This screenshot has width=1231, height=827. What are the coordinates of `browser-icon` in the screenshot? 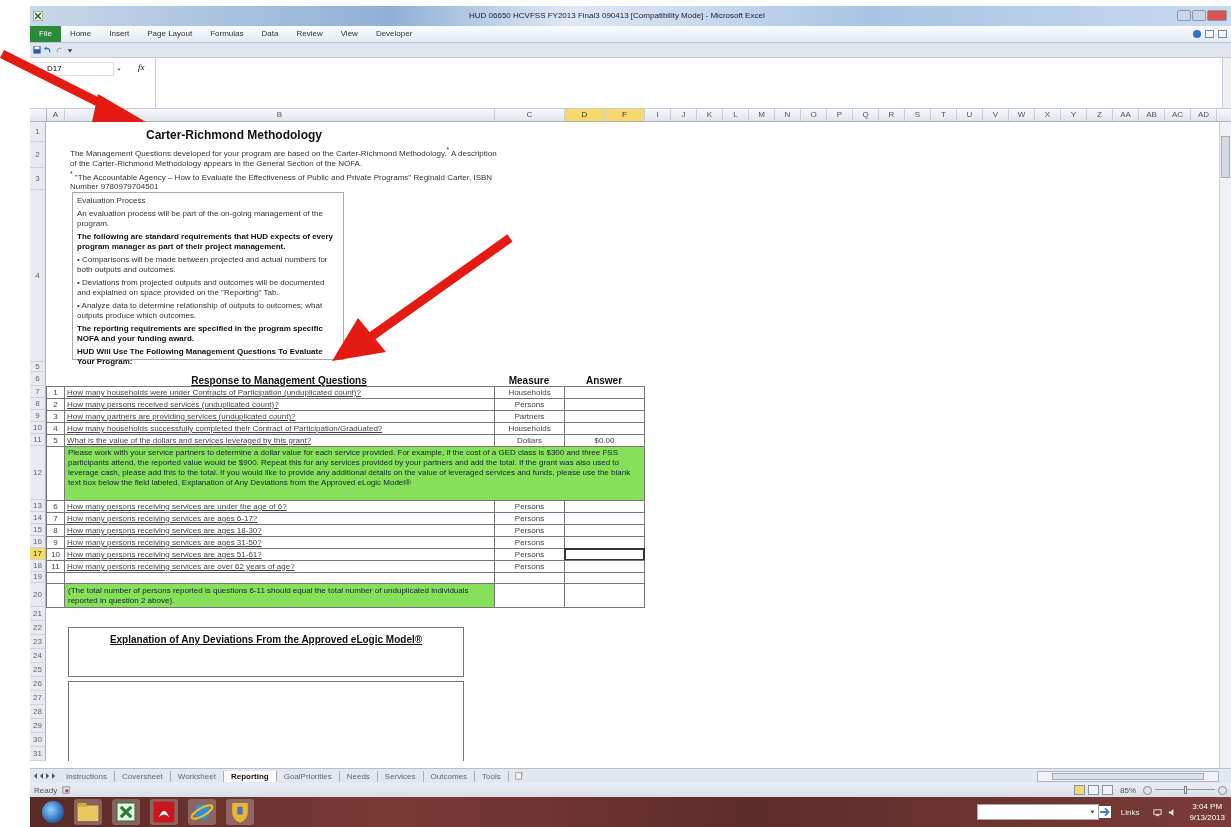 It's located at (202, 812).